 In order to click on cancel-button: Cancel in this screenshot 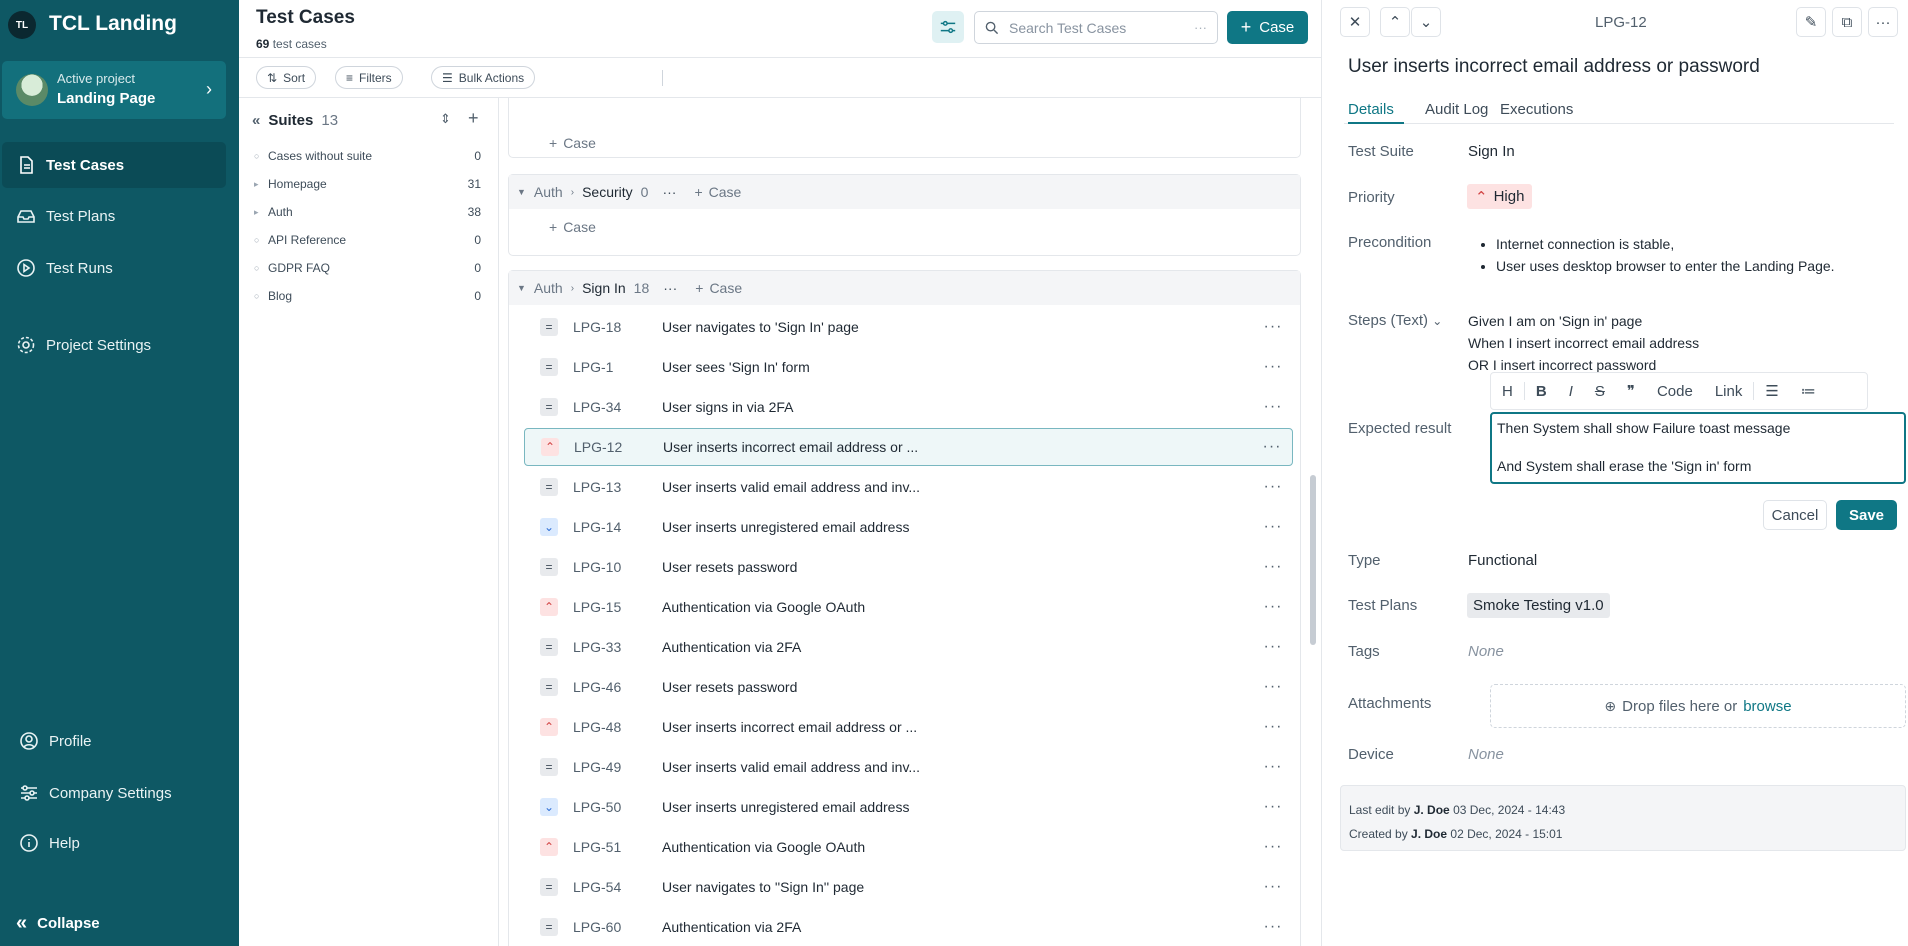, I will do `click(1795, 515)`.